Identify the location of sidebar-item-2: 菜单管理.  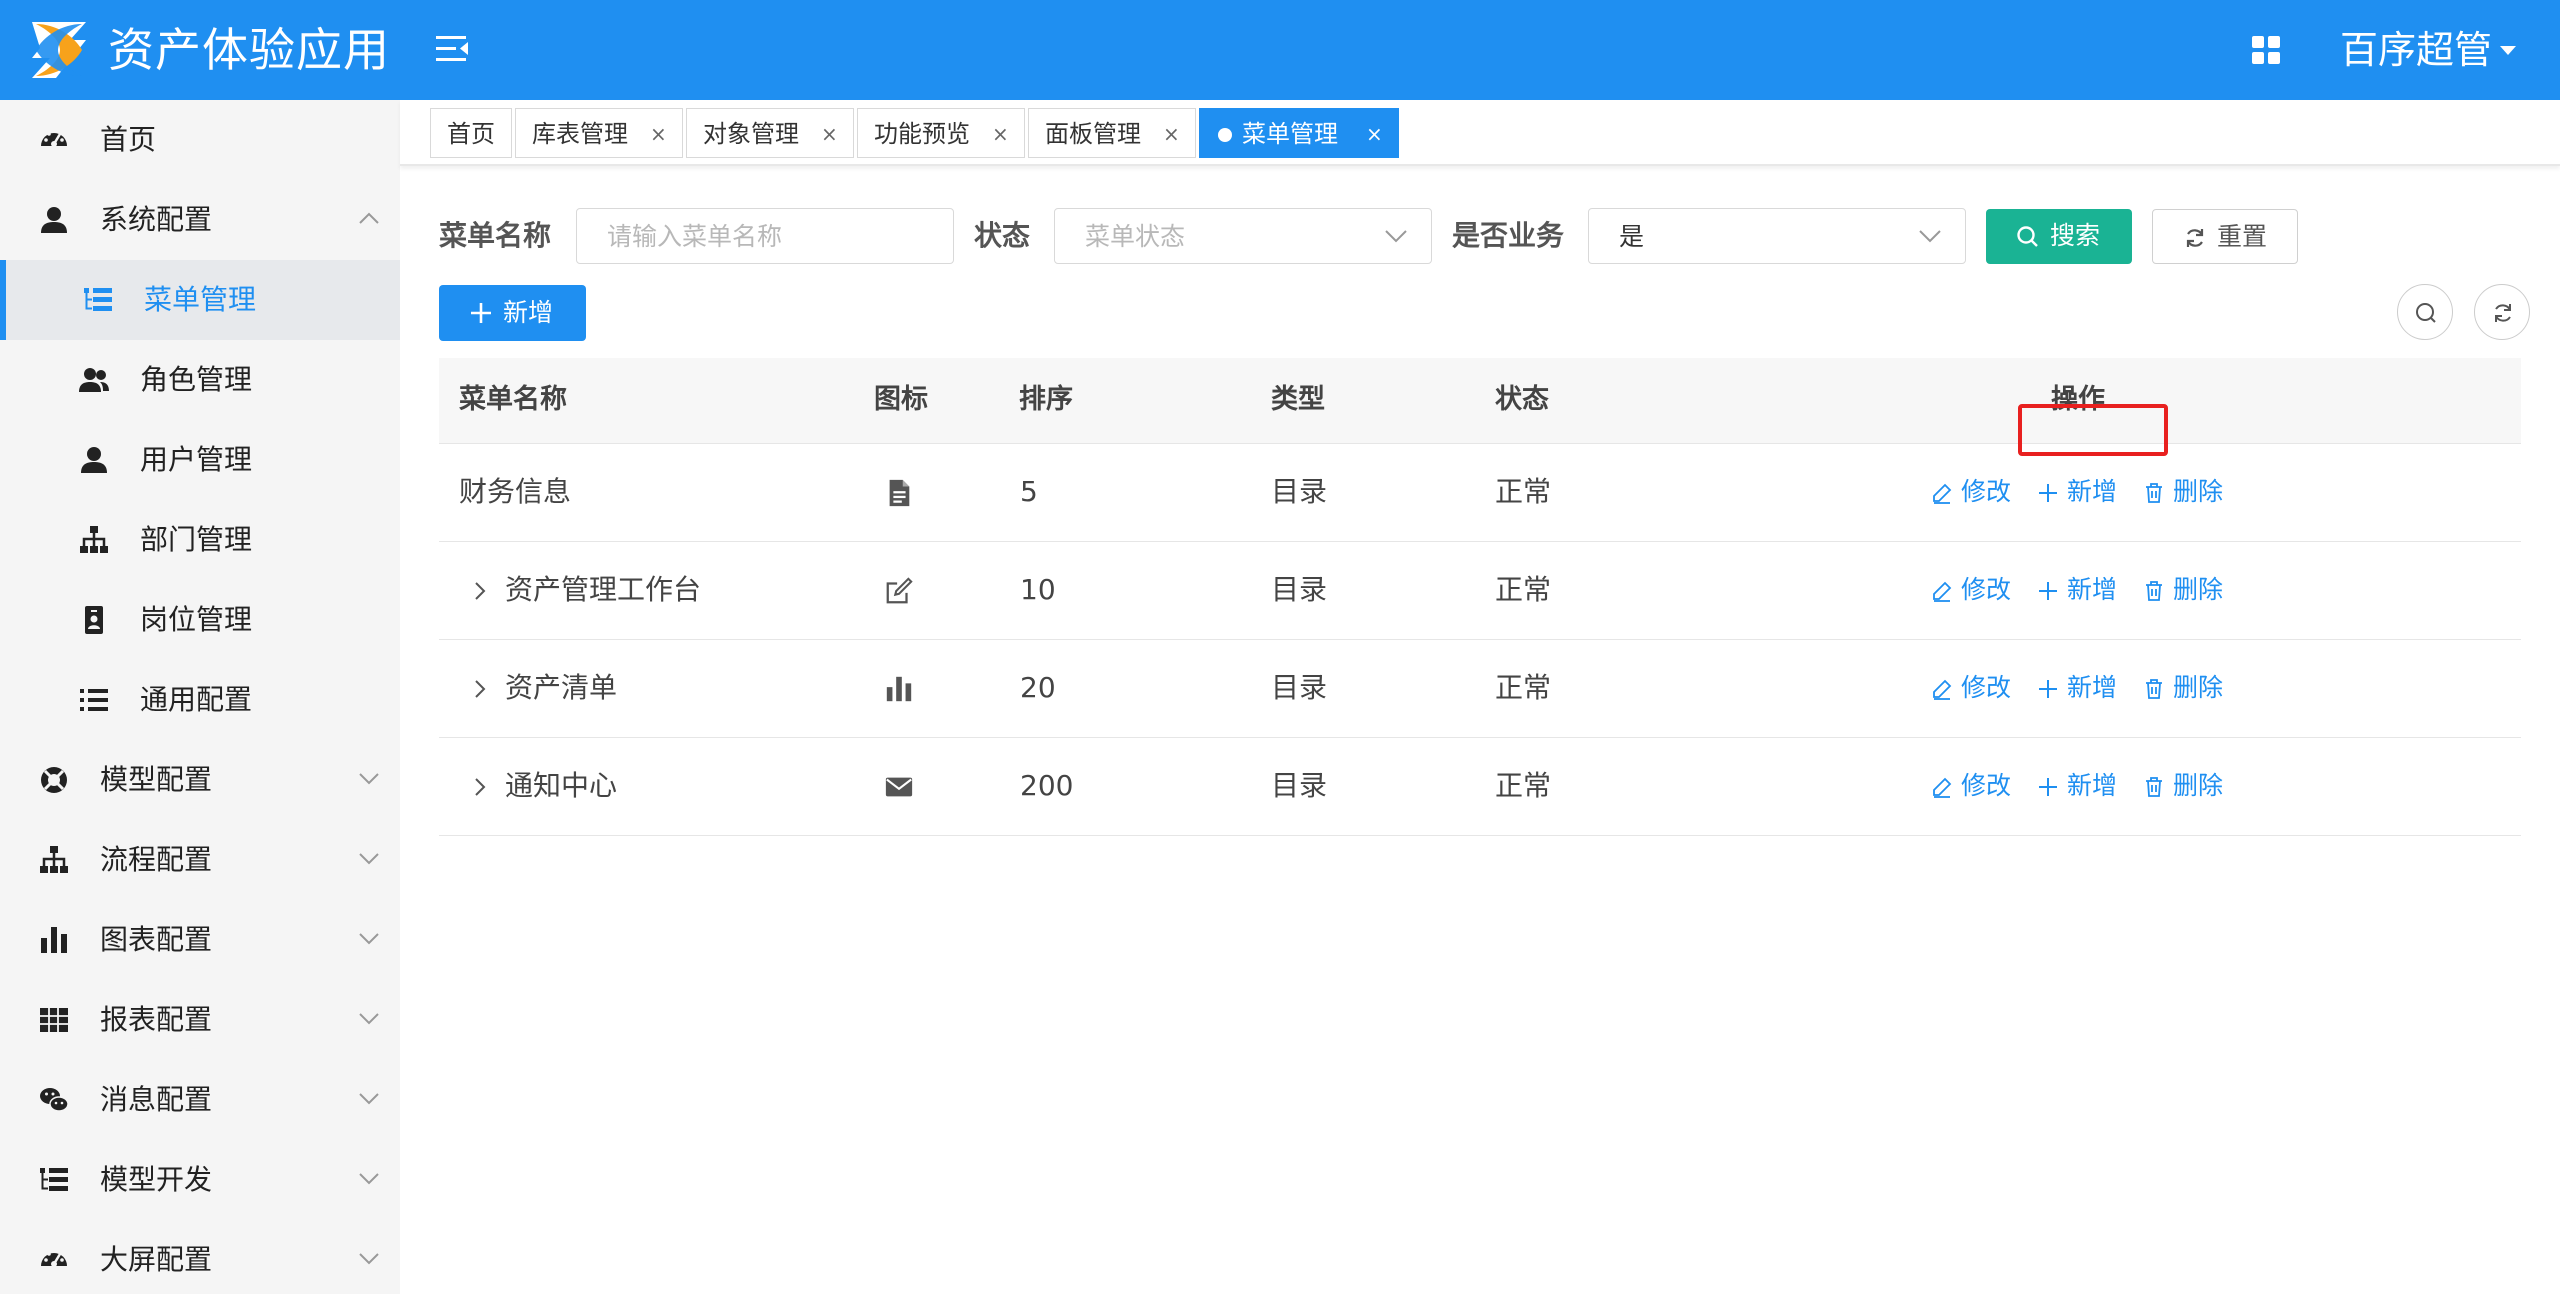
(200, 300).